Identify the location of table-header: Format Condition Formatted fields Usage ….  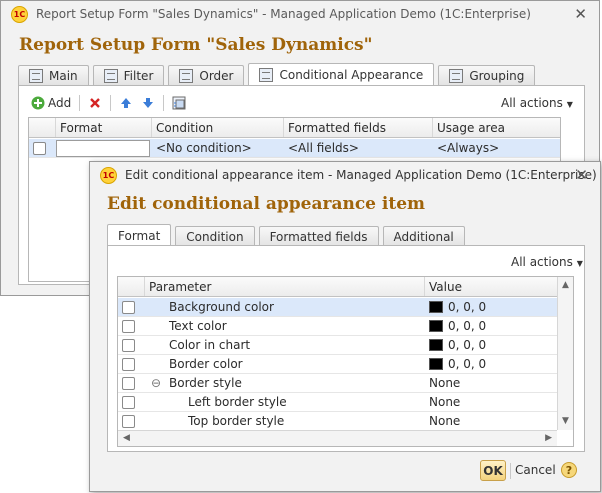
(294, 128).